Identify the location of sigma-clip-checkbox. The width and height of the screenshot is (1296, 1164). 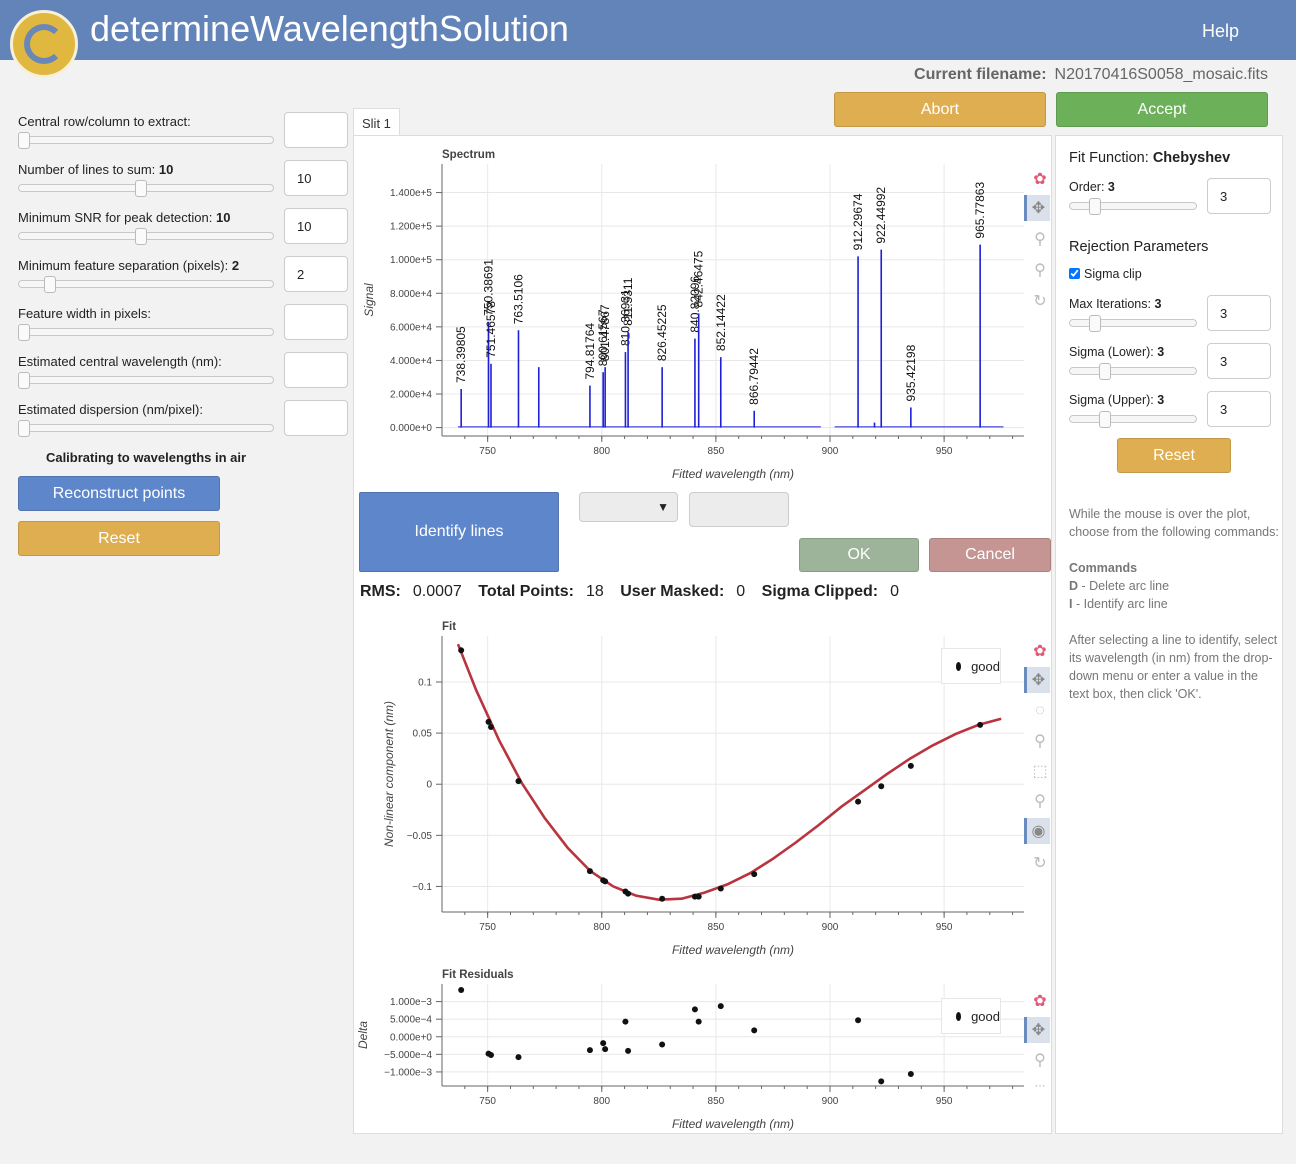
(1074, 273).